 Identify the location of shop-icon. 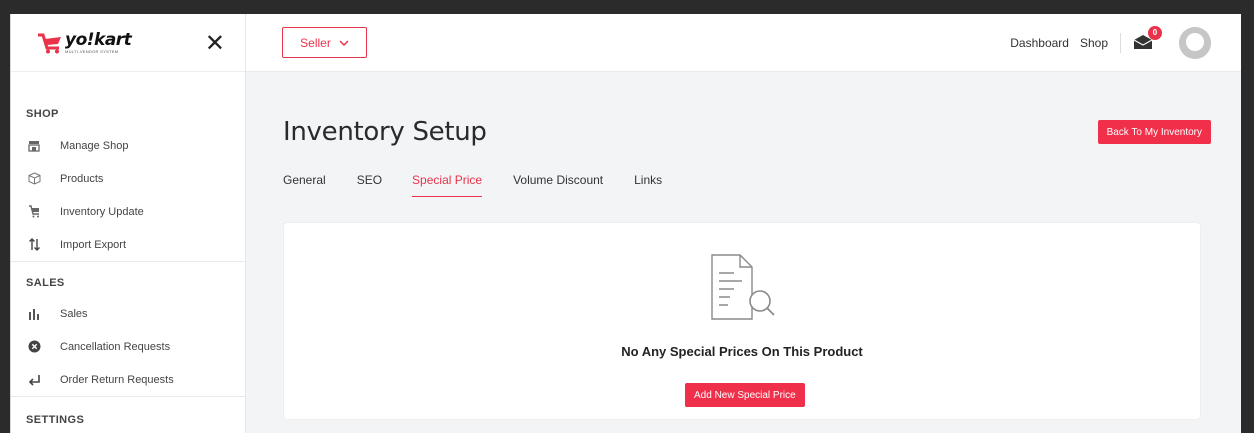
(34, 146).